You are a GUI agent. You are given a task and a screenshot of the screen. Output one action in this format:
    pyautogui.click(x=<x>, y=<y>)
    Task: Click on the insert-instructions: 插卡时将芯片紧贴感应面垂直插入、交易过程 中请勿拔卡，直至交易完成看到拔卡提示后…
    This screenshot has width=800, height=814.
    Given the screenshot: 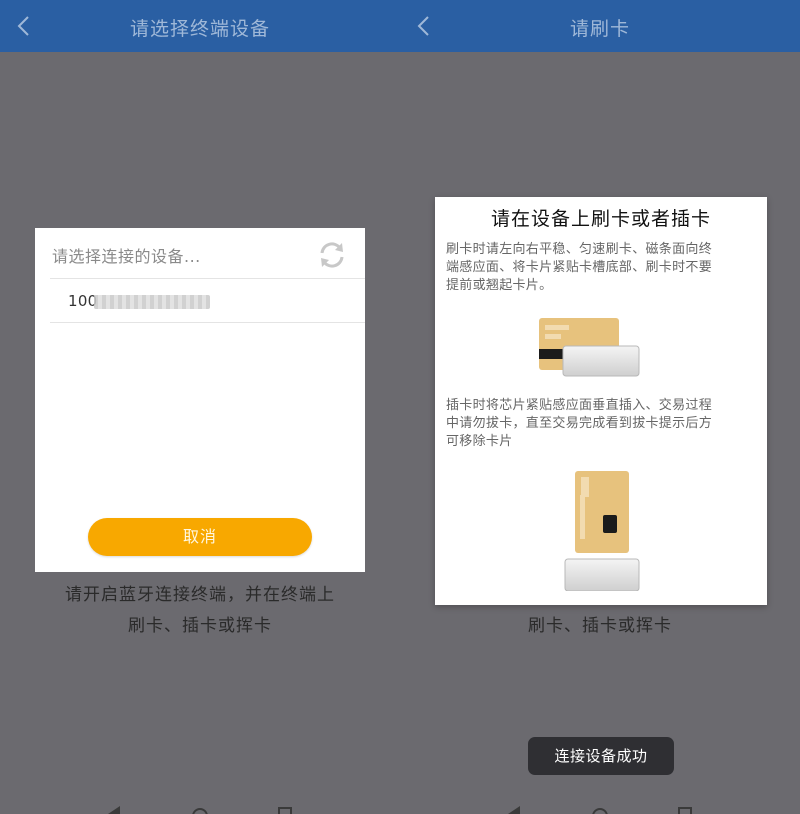 What is the action you would take?
    pyautogui.click(x=600, y=424)
    